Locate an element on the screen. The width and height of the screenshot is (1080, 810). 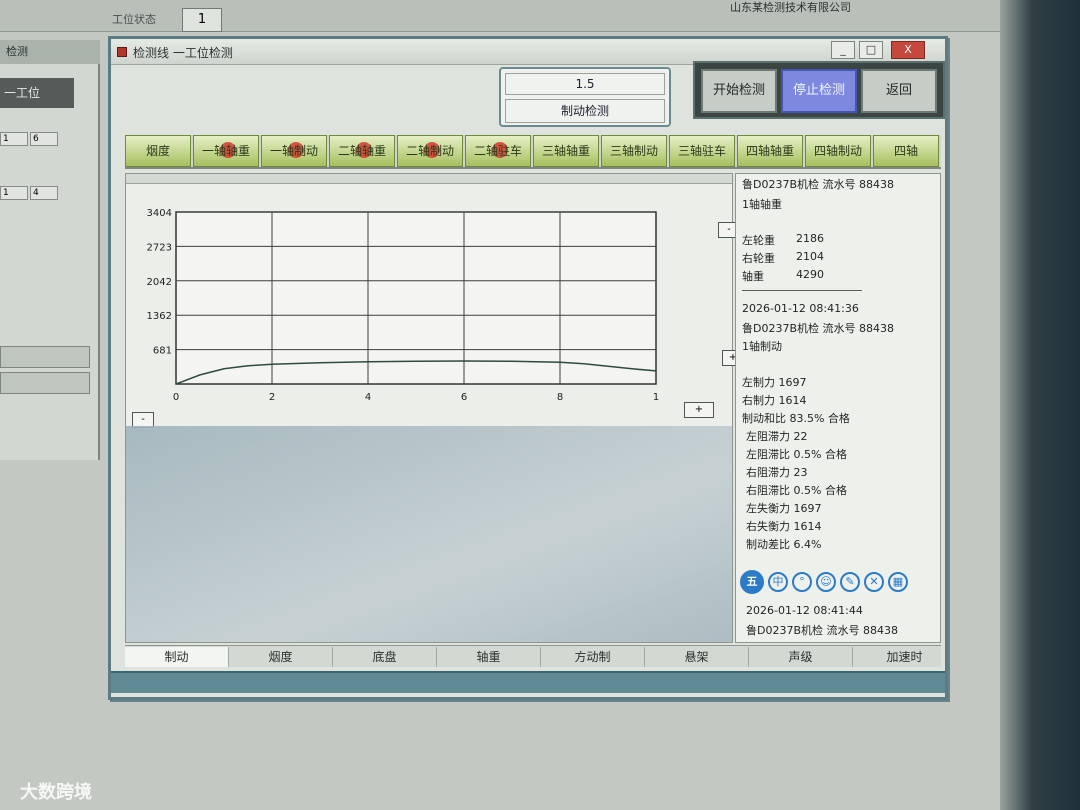
log-right-imbalance: 右失衡力 1614 is located at coordinates (784, 526).